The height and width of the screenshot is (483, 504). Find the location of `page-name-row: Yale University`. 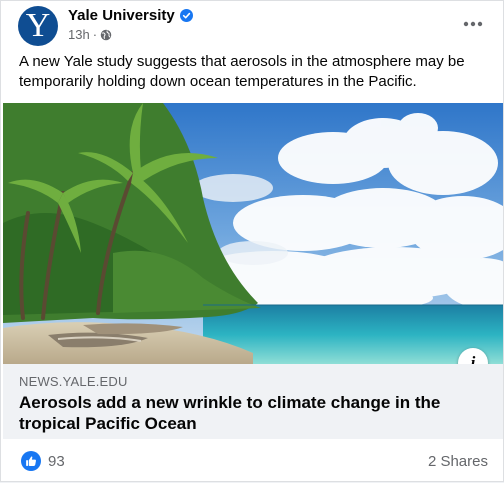

page-name-row: Yale University is located at coordinates (130, 15).